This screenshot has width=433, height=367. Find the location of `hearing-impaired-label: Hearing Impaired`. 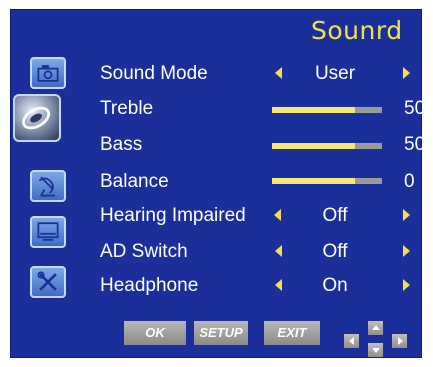

hearing-impaired-label: Hearing Impaired is located at coordinates (173, 215).